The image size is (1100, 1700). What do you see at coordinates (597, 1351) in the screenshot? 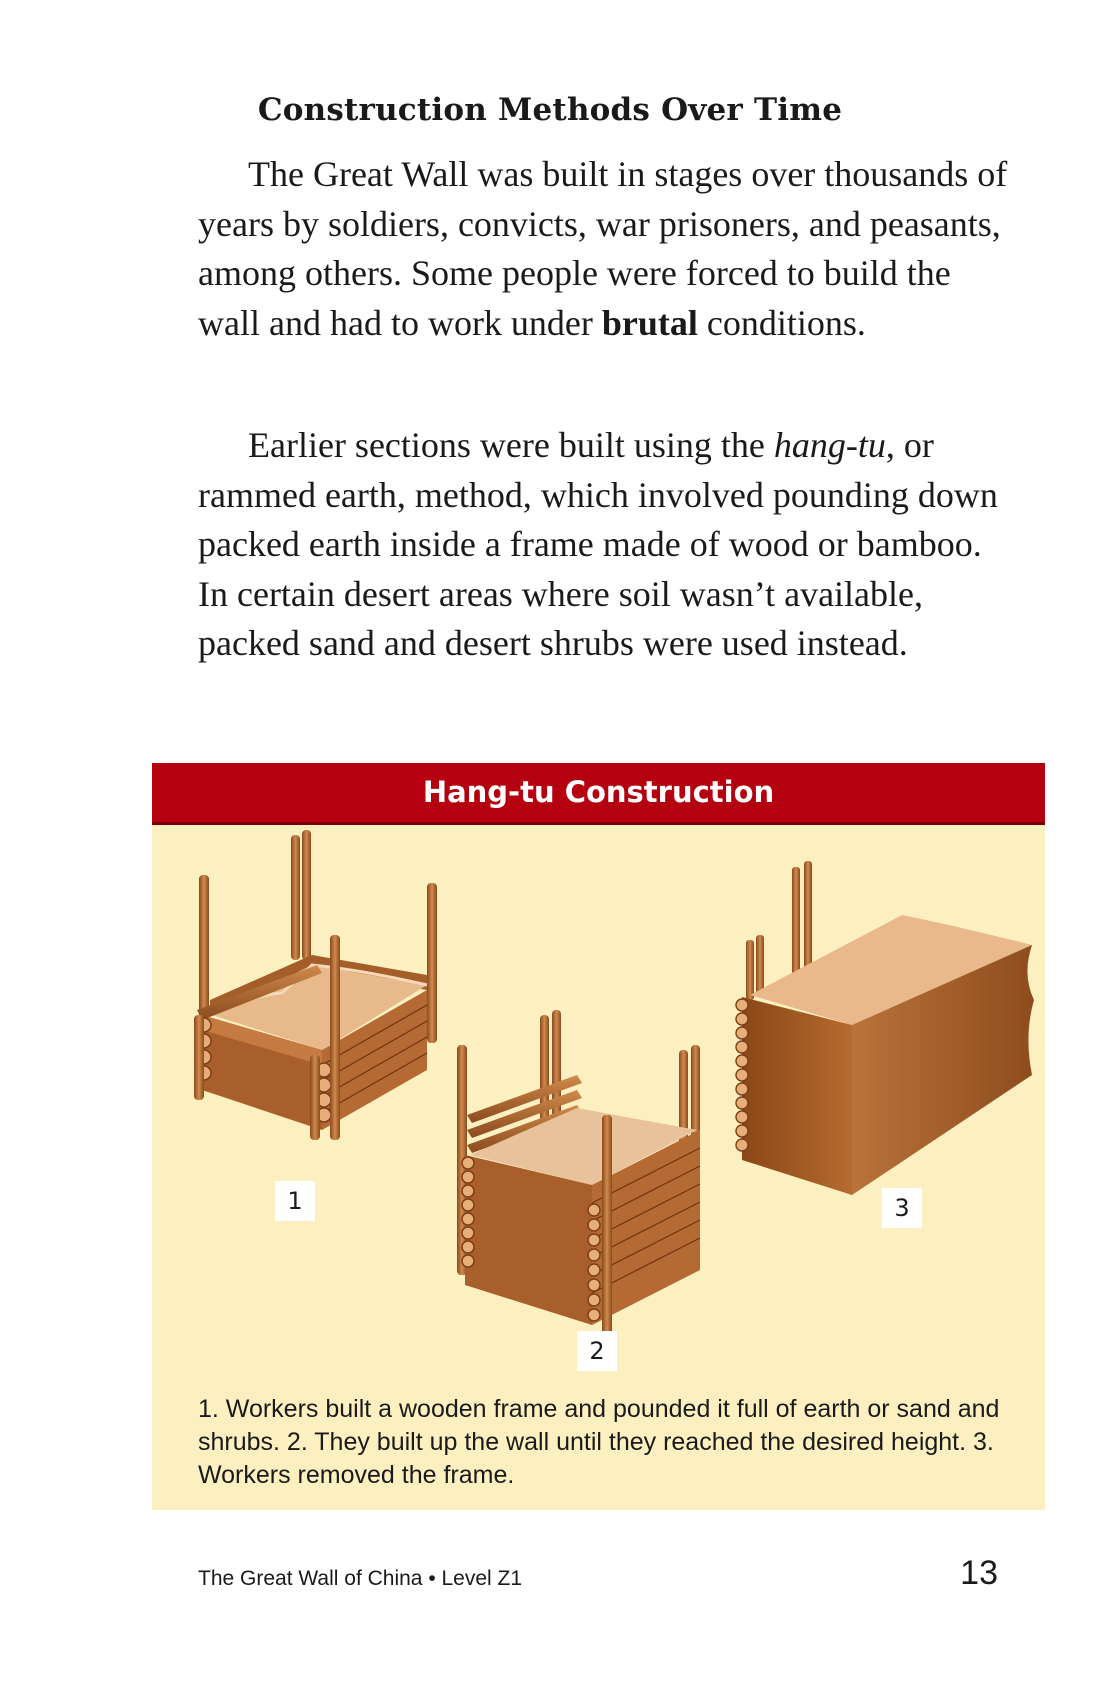
I see `step-label-2: 2` at bounding box center [597, 1351].